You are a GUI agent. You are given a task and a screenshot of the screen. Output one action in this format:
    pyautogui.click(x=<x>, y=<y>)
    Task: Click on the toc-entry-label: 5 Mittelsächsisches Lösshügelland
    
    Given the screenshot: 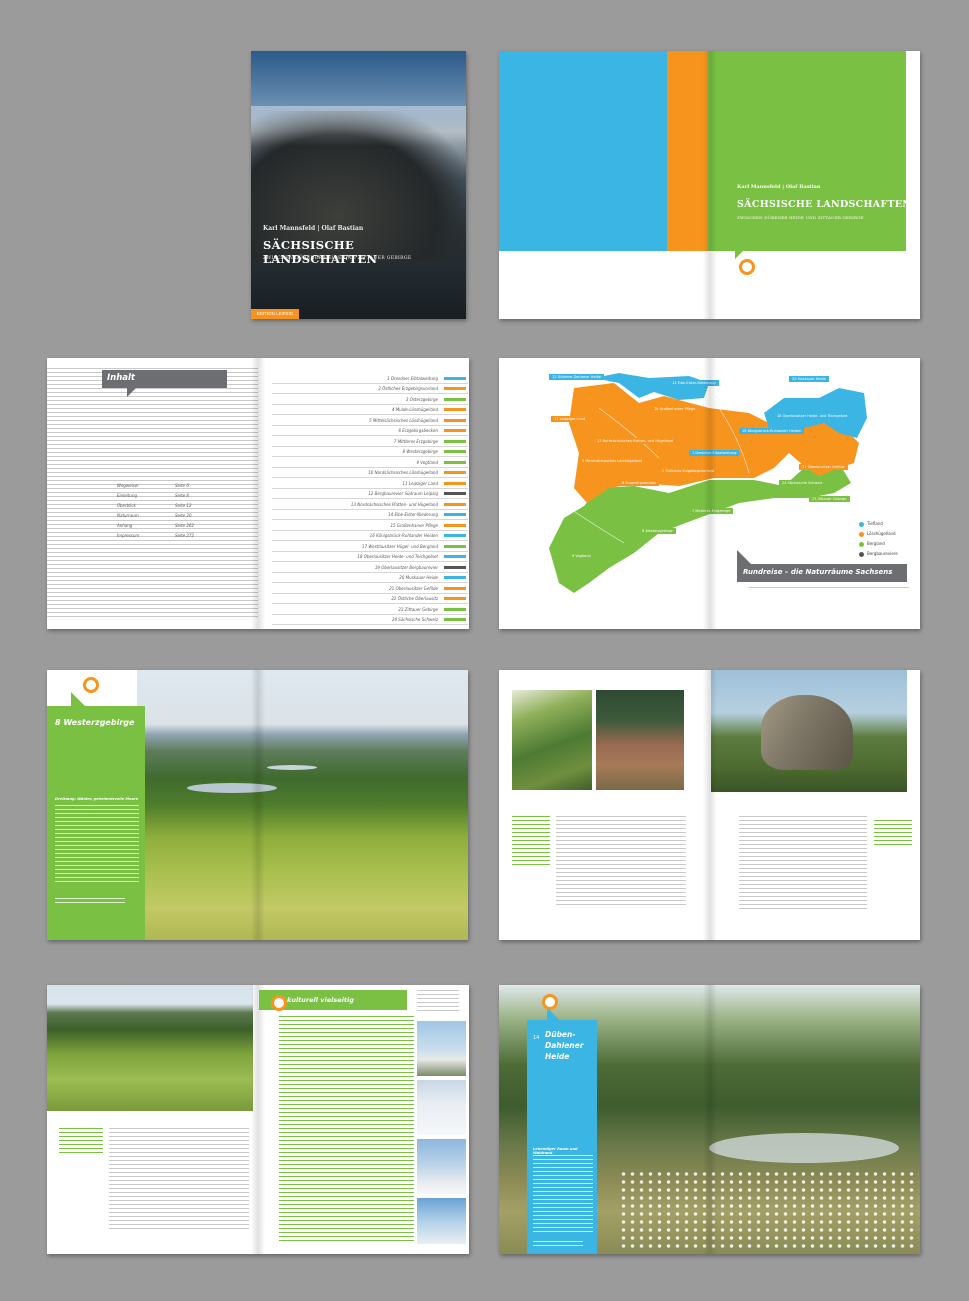 What is the action you would take?
    pyautogui.click(x=403, y=420)
    